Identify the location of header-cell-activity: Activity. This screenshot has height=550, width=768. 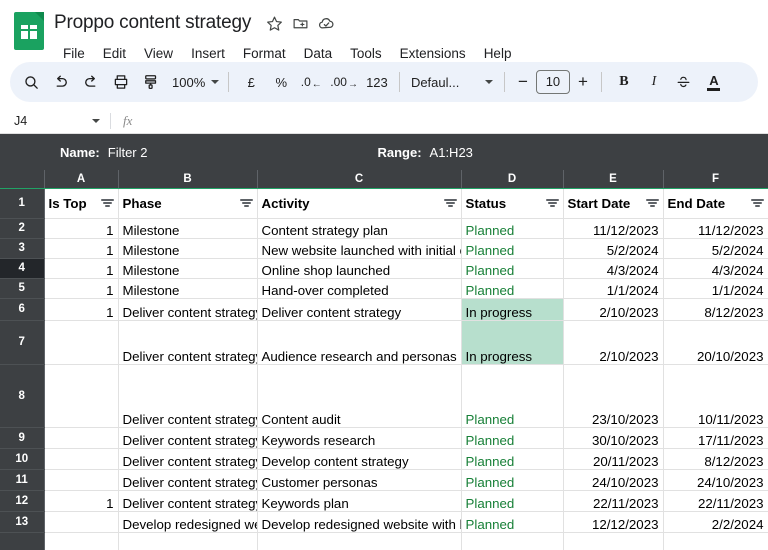
(359, 203).